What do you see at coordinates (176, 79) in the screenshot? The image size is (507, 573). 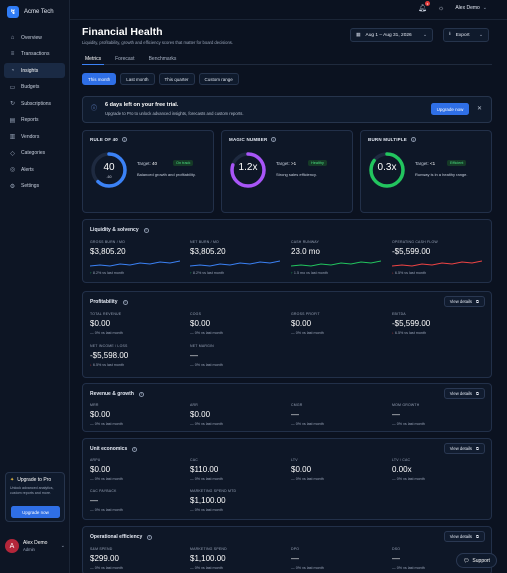 I see `period-this-quarter: This quarter` at bounding box center [176, 79].